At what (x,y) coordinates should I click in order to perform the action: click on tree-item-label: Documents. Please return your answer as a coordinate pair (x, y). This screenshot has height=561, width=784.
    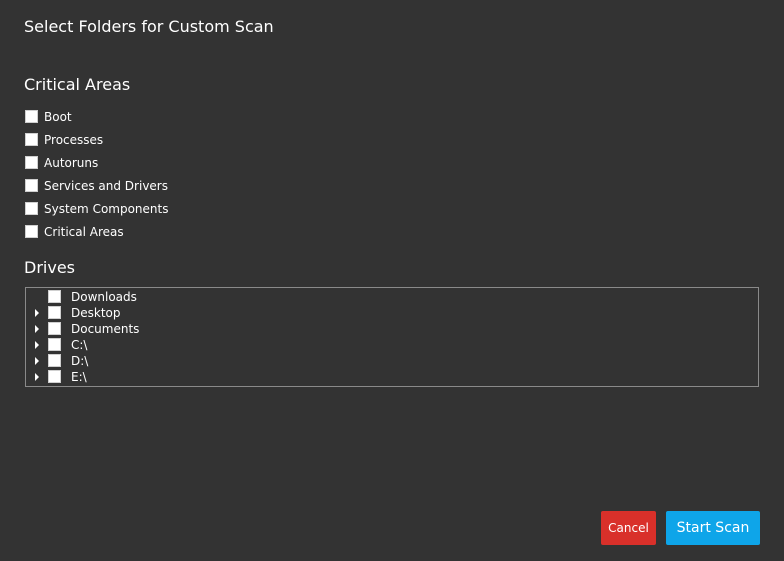
    Looking at the image, I should click on (105, 329).